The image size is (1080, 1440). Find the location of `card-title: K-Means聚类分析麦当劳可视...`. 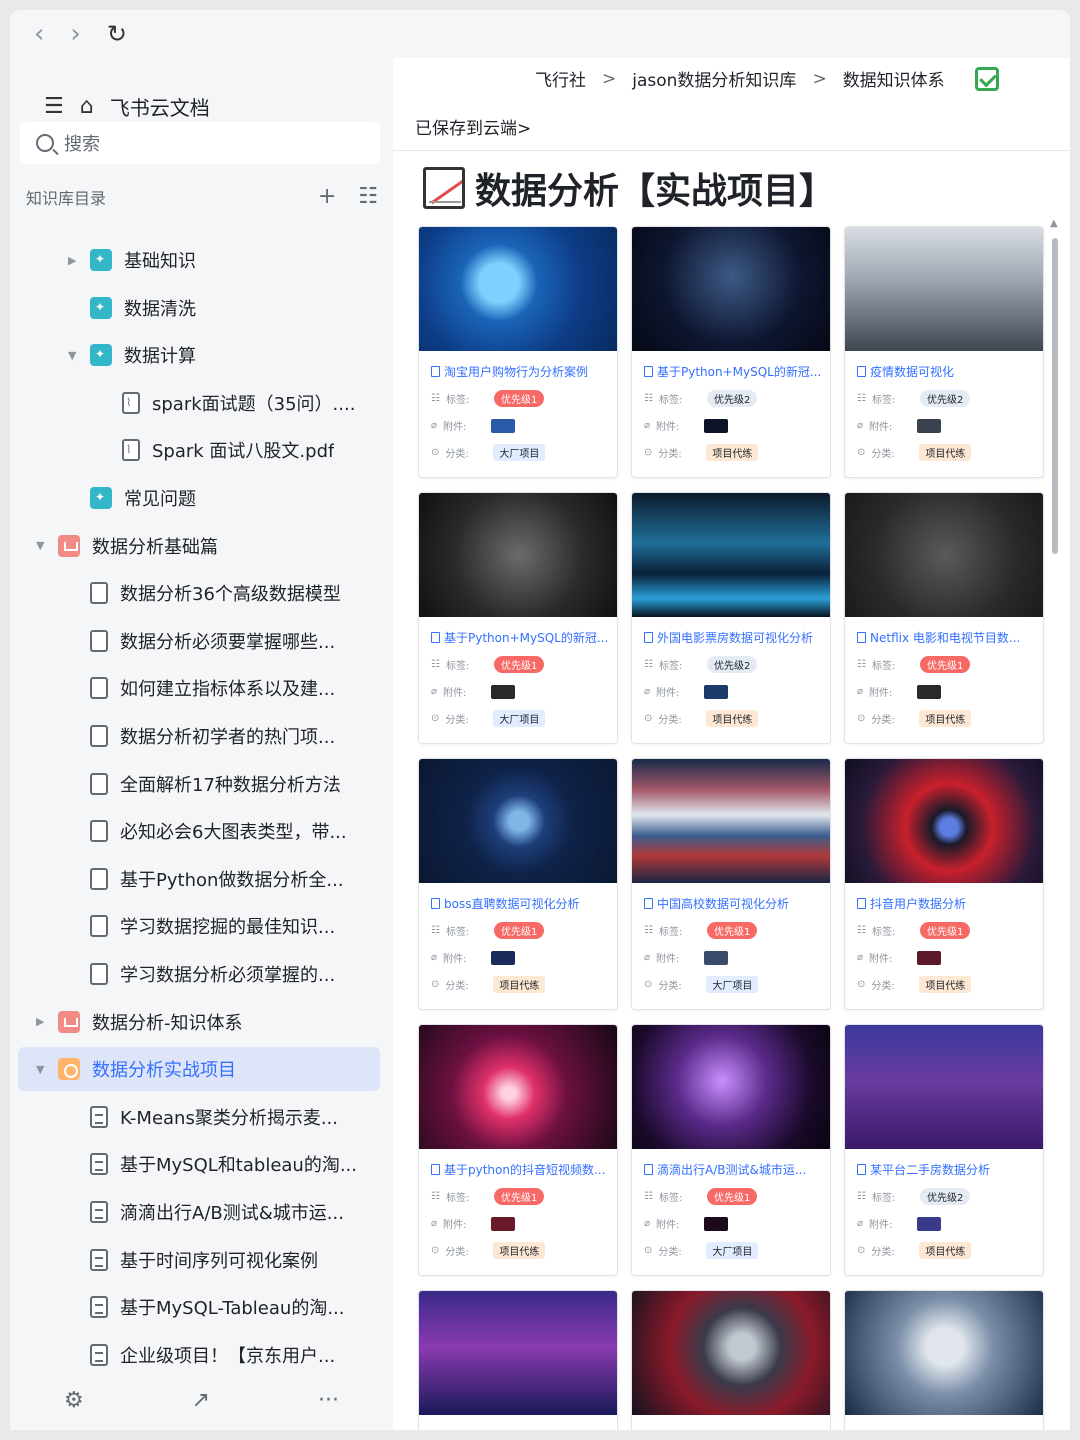

card-title: K-Means聚类分析麦当劳可视... is located at coordinates (943, 1422).